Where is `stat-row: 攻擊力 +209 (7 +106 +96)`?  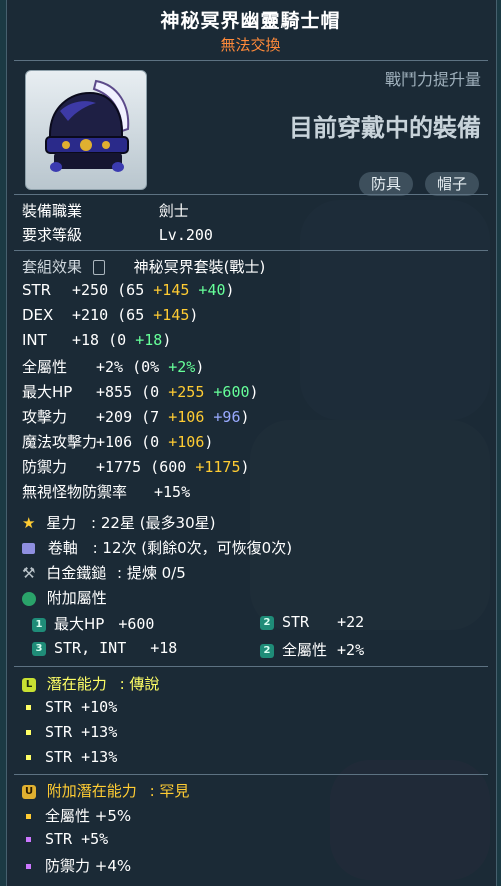
stat-row: 攻擊力 +209 (7 +106 +96) is located at coordinates (136, 416).